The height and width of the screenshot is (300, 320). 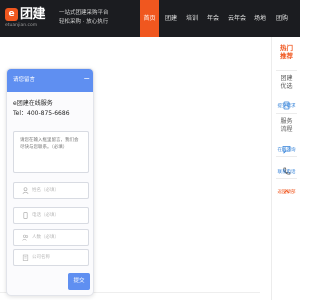 I want to click on slogan-line-2: 轻松采购 · 放心执行, so click(x=84, y=22).